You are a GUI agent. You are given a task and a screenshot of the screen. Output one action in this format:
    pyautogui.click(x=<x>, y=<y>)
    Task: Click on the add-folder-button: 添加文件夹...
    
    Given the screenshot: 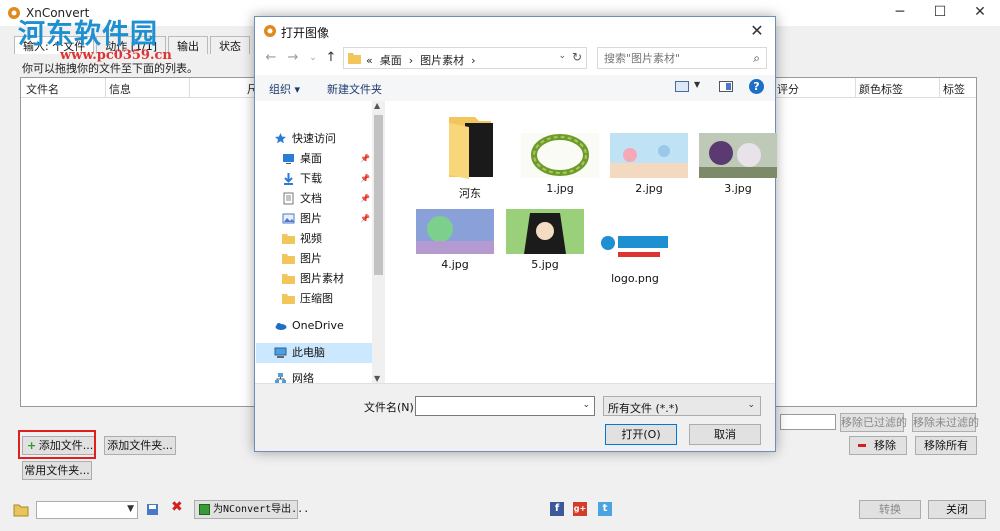 What is the action you would take?
    pyautogui.click(x=140, y=445)
    